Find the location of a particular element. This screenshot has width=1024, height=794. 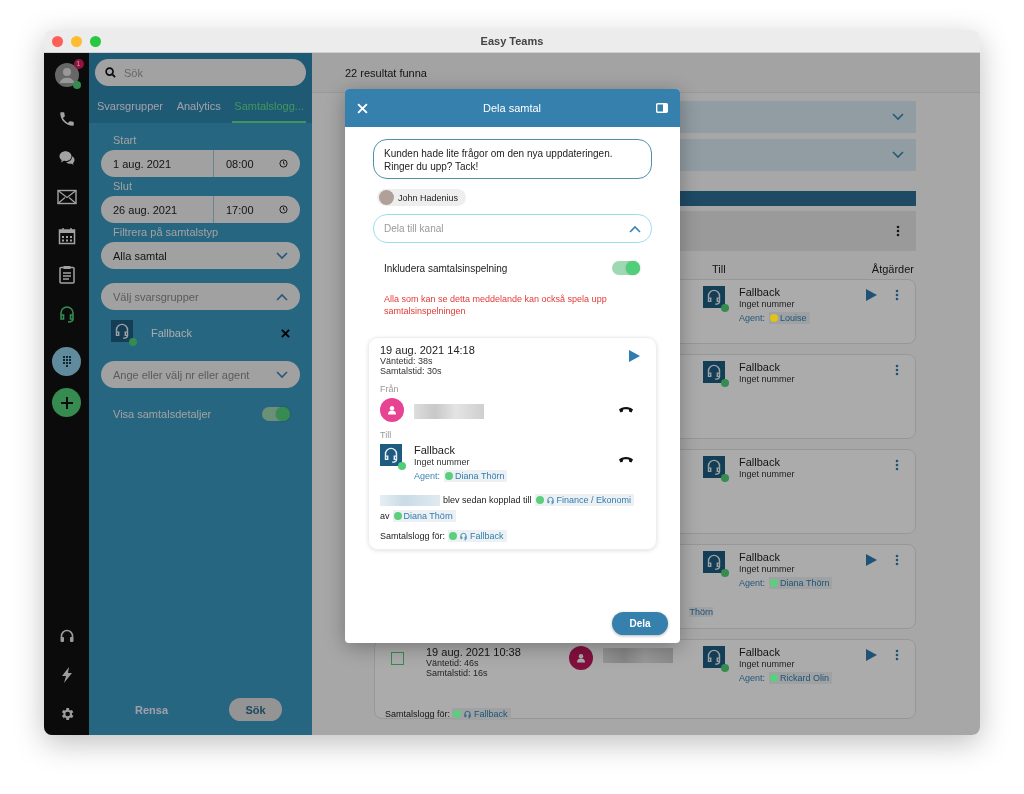

transfer-text: blev sedan kopplad till is located at coordinates (487, 500).